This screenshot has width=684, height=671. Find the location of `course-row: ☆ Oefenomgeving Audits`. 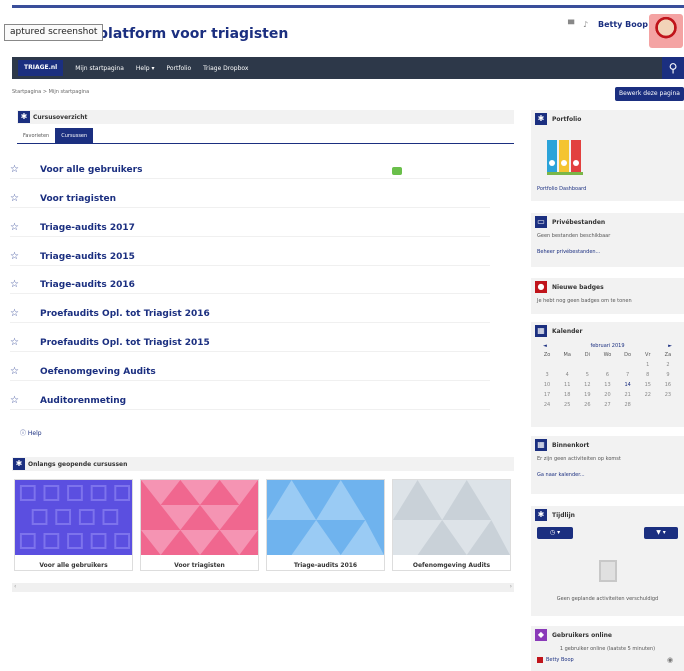

course-row: ☆ Oefenomgeving Audits is located at coordinates (250, 372).